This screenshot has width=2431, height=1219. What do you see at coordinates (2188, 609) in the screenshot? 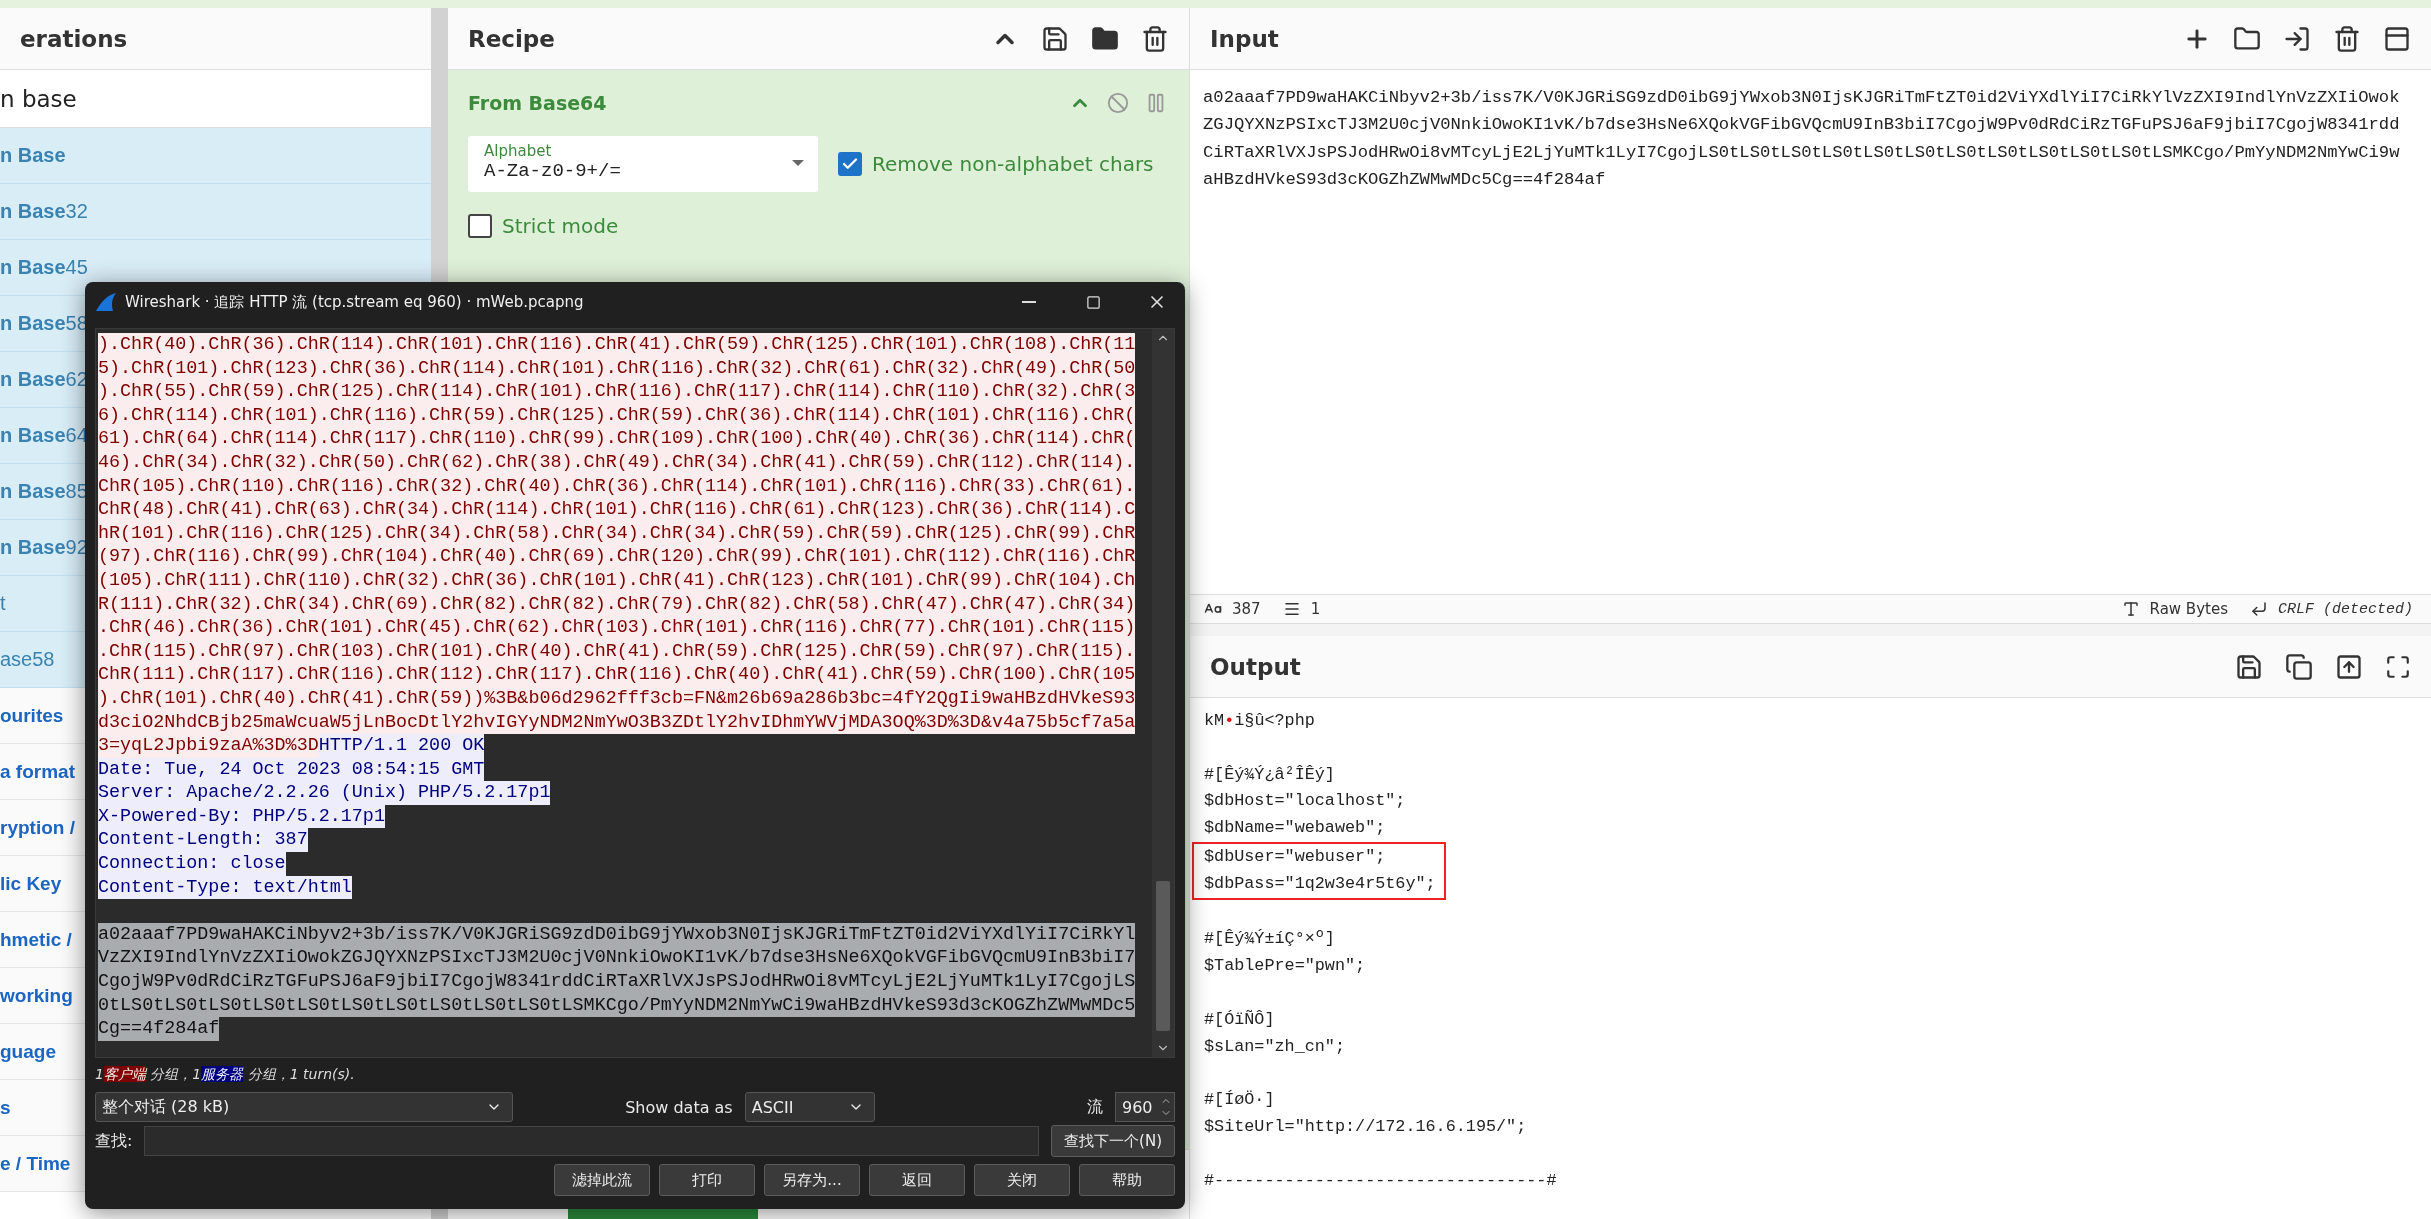
I see `encoding-label: Raw Bytes` at bounding box center [2188, 609].